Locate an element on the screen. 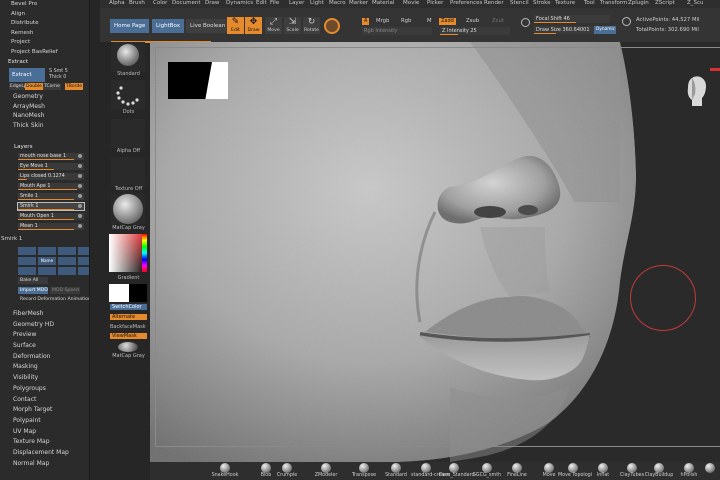  brush-button: Inflat is located at coordinates (603, 470).